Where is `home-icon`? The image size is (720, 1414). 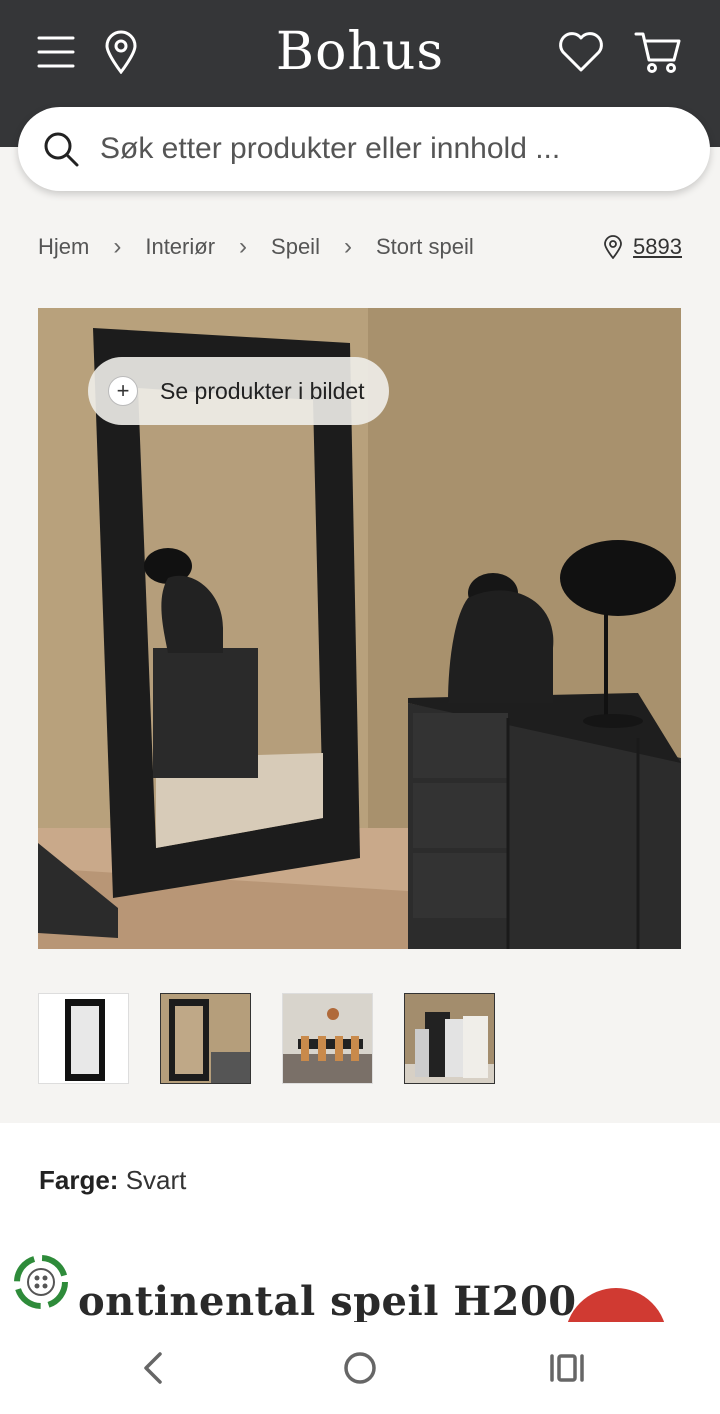
home-icon is located at coordinates (360, 1370).